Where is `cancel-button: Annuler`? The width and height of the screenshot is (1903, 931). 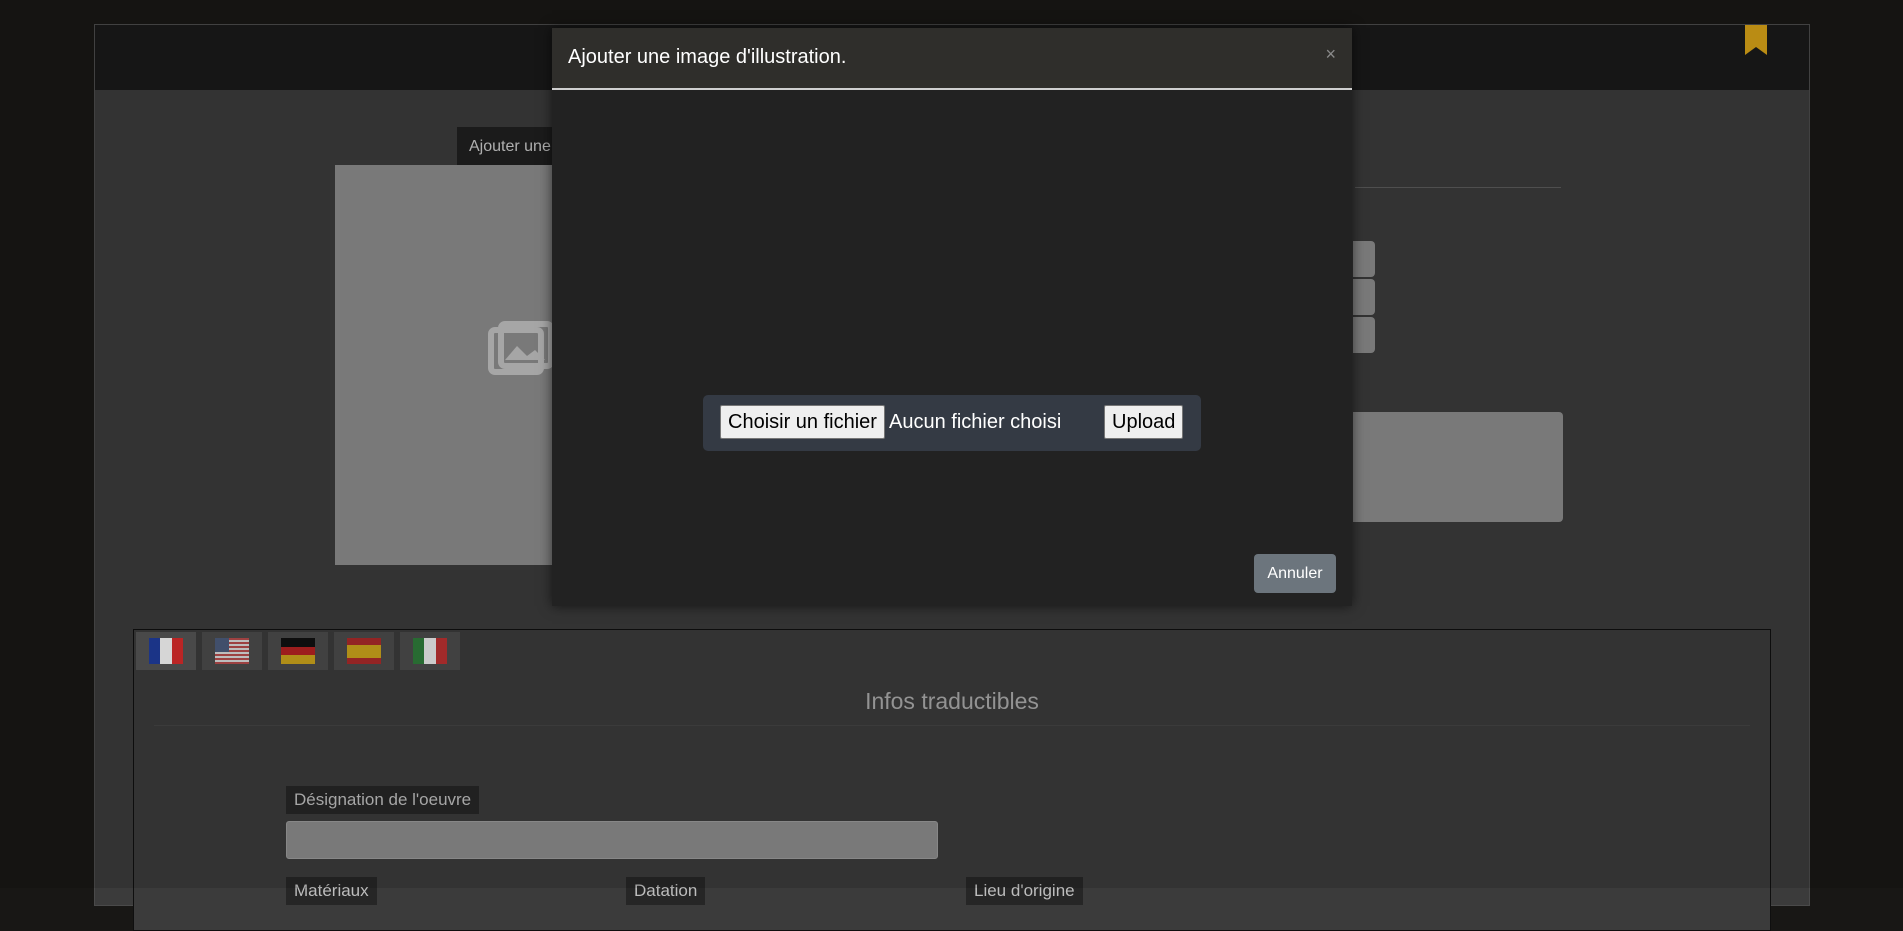 cancel-button: Annuler is located at coordinates (1295, 573).